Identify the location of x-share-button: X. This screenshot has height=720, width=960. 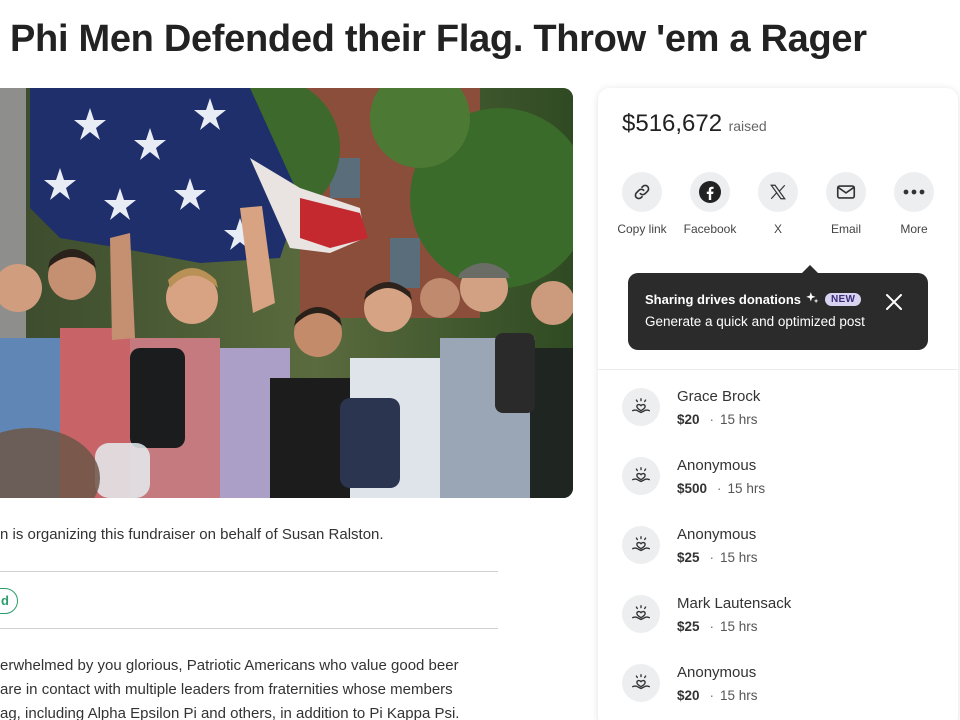
(778, 204).